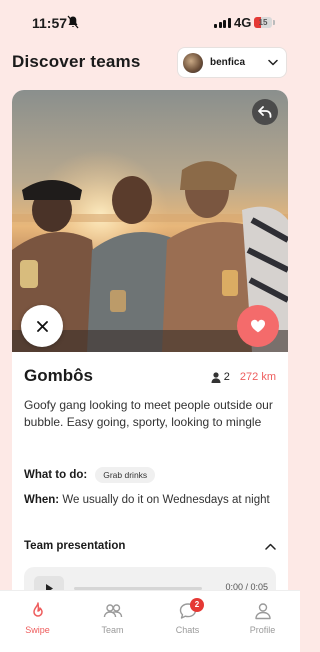 The width and height of the screenshot is (320, 652). I want to click on nav-item-team: Team, so click(112, 621).